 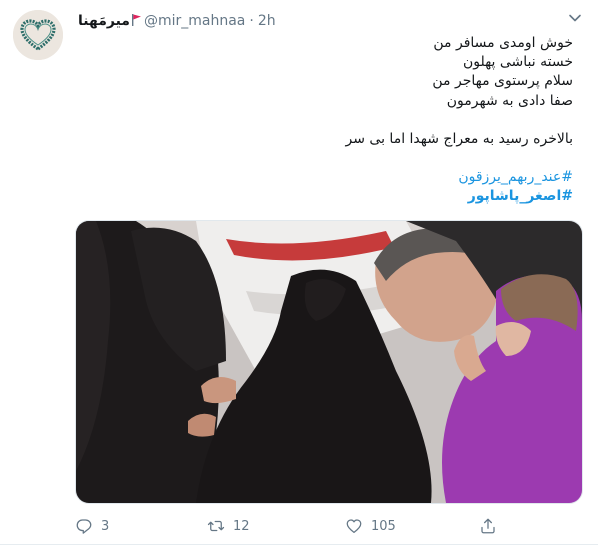 I want to click on tweet-header: میرمَهنا @mir_mahnaa · 2h, so click(x=177, y=21).